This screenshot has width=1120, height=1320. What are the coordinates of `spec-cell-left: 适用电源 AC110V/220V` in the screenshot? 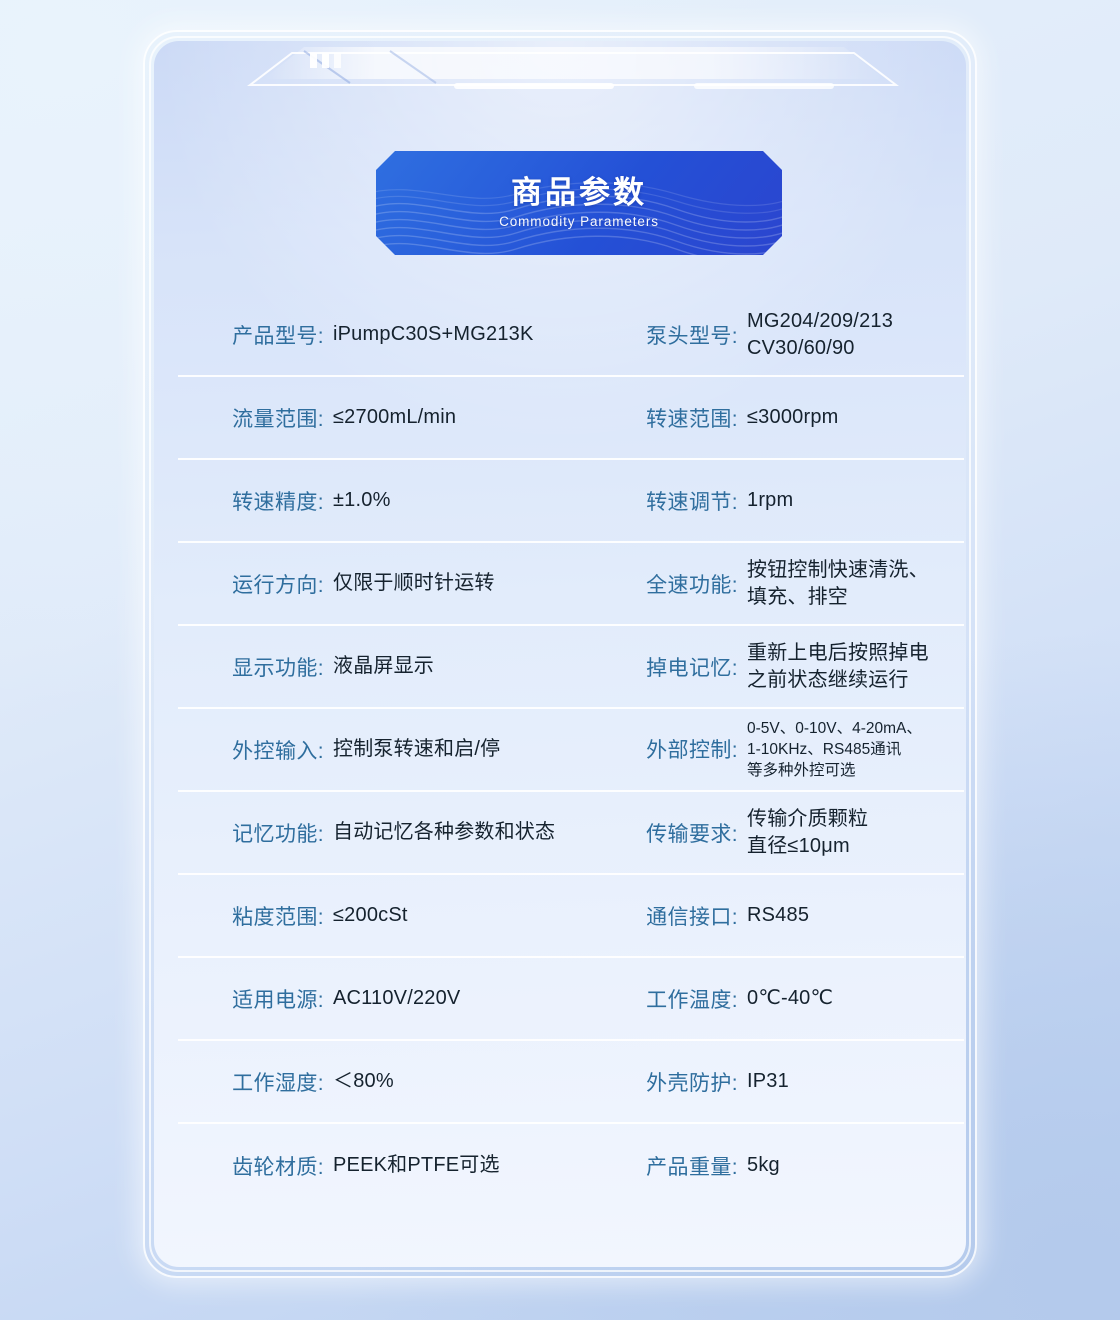 It's located at (388, 999).